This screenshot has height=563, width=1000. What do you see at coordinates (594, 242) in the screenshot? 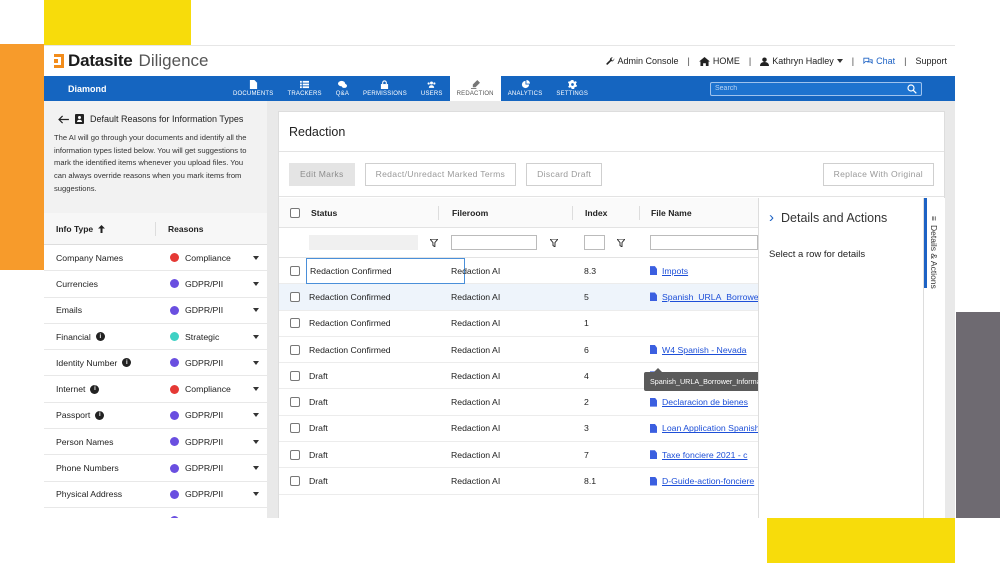
I see `index-filter-input` at bounding box center [594, 242].